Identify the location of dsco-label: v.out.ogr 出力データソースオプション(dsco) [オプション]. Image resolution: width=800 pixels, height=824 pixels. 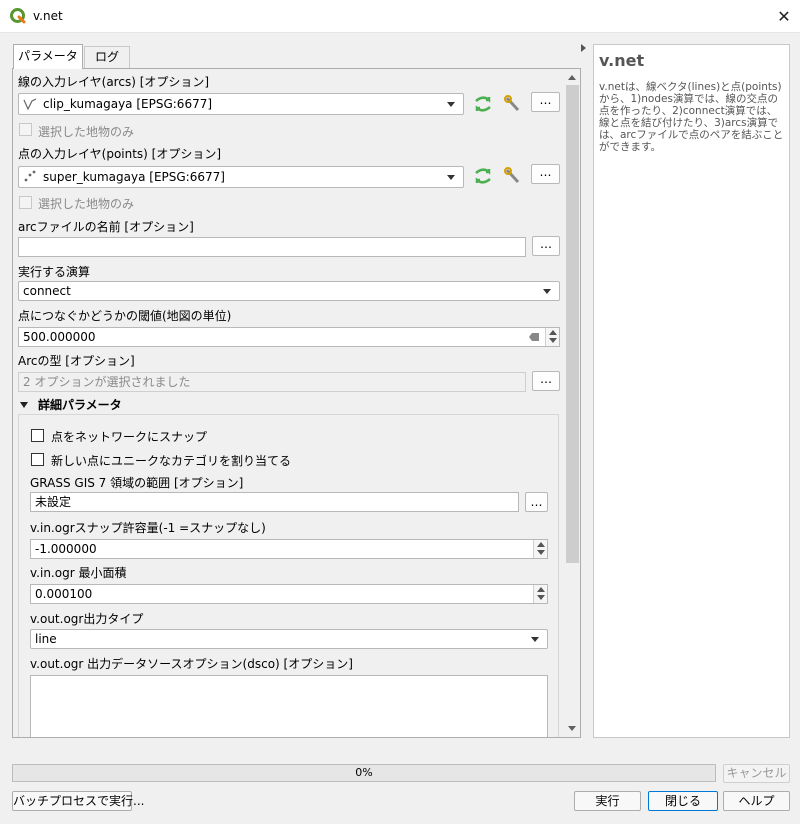
(191, 664).